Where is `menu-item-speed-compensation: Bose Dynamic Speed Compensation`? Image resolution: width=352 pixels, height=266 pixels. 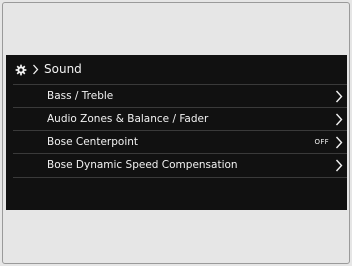
menu-item-speed-compensation: Bose Dynamic Speed Compensation is located at coordinates (180, 165).